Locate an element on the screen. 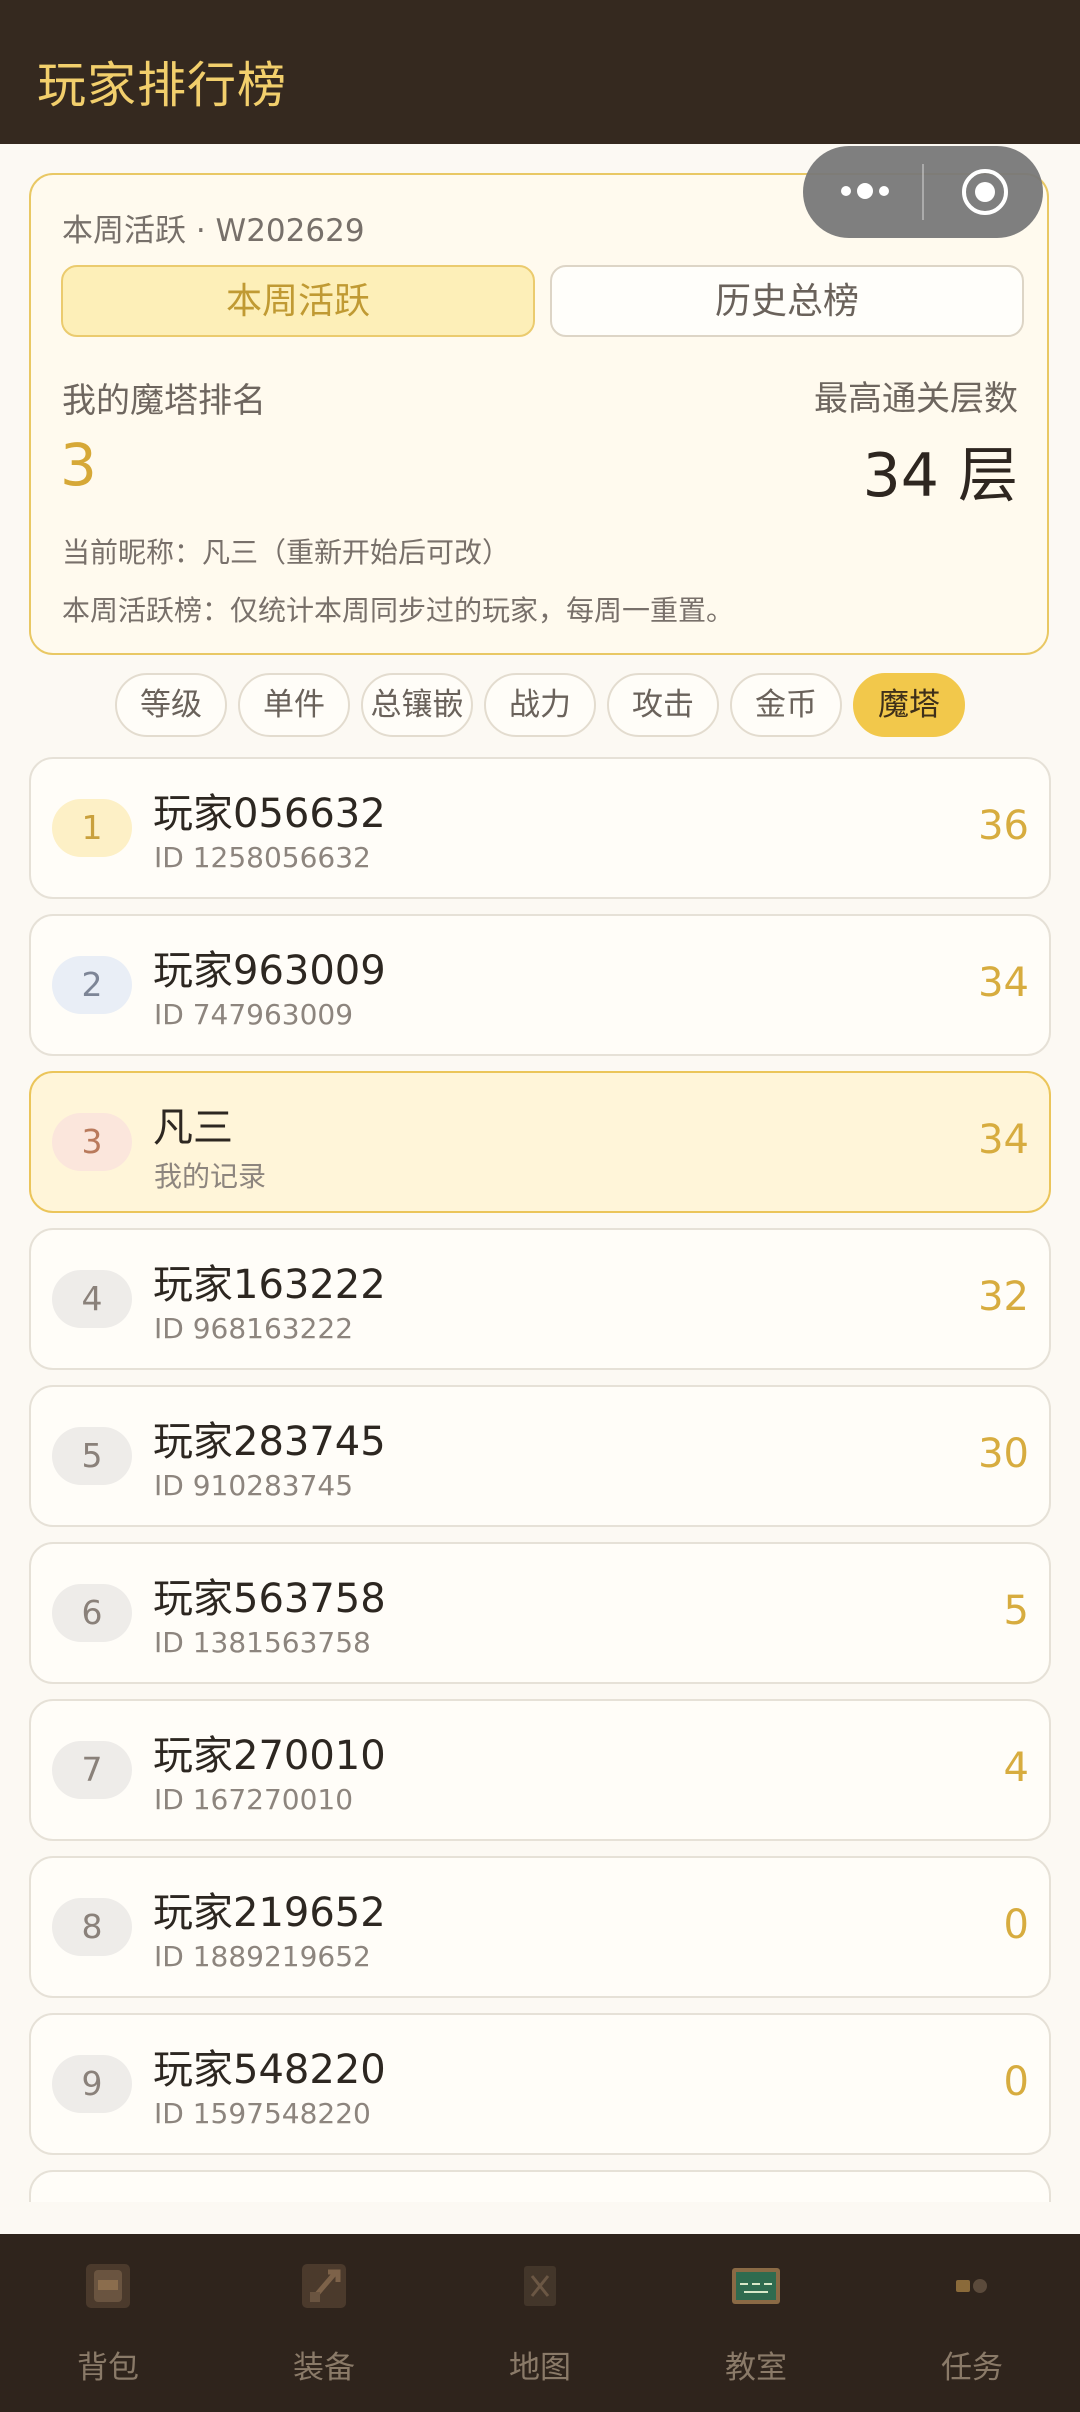 The image size is (1080, 2412). player-name: 玩家270010 is located at coordinates (269, 1756).